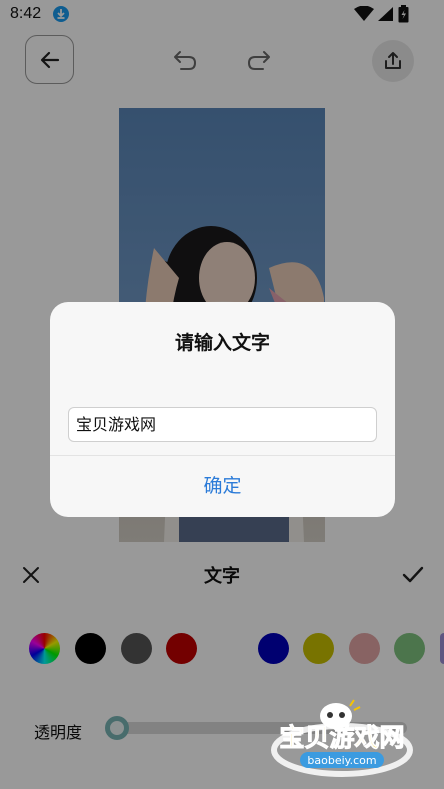  What do you see at coordinates (341, 760) in the screenshot?
I see `svg-text: baobeiy.com` at bounding box center [341, 760].